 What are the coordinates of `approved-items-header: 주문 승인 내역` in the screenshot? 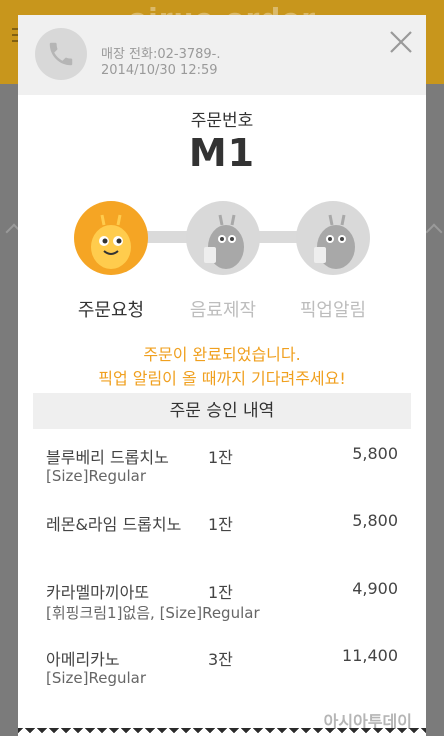 It's located at (222, 411).